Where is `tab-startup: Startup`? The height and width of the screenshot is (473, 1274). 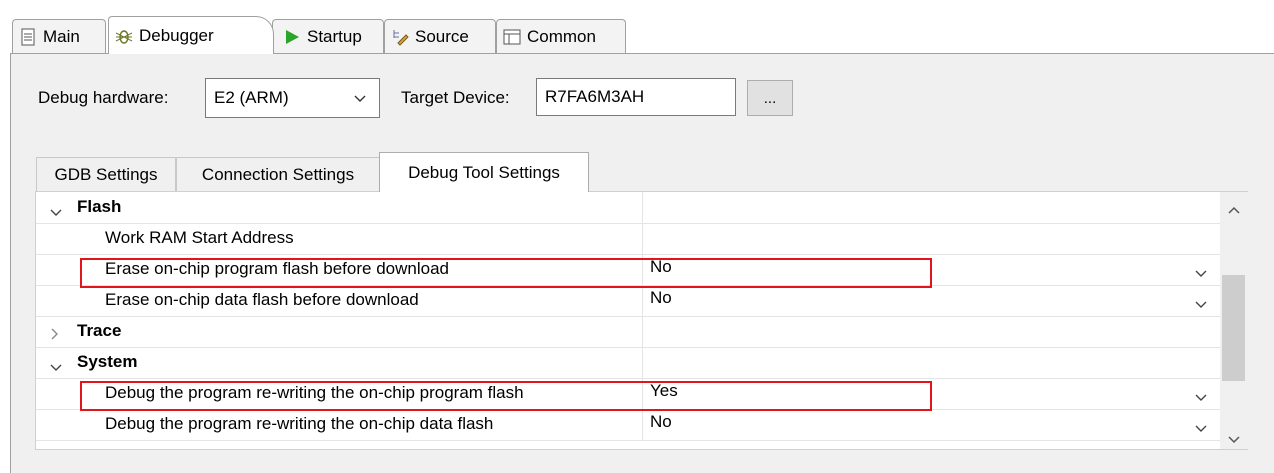 tab-startup: Startup is located at coordinates (328, 36).